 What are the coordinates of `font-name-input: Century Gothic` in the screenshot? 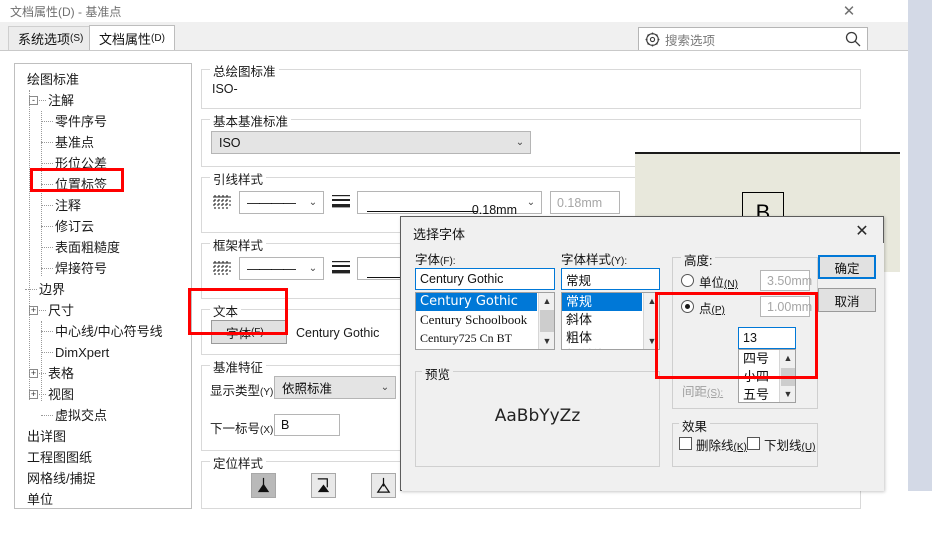 It's located at (485, 279).